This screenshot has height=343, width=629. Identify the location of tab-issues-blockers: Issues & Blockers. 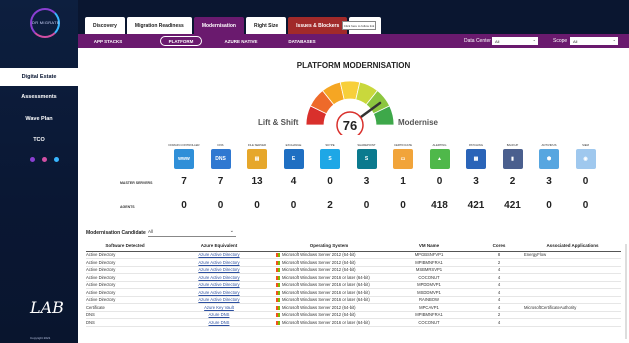
(318, 25).